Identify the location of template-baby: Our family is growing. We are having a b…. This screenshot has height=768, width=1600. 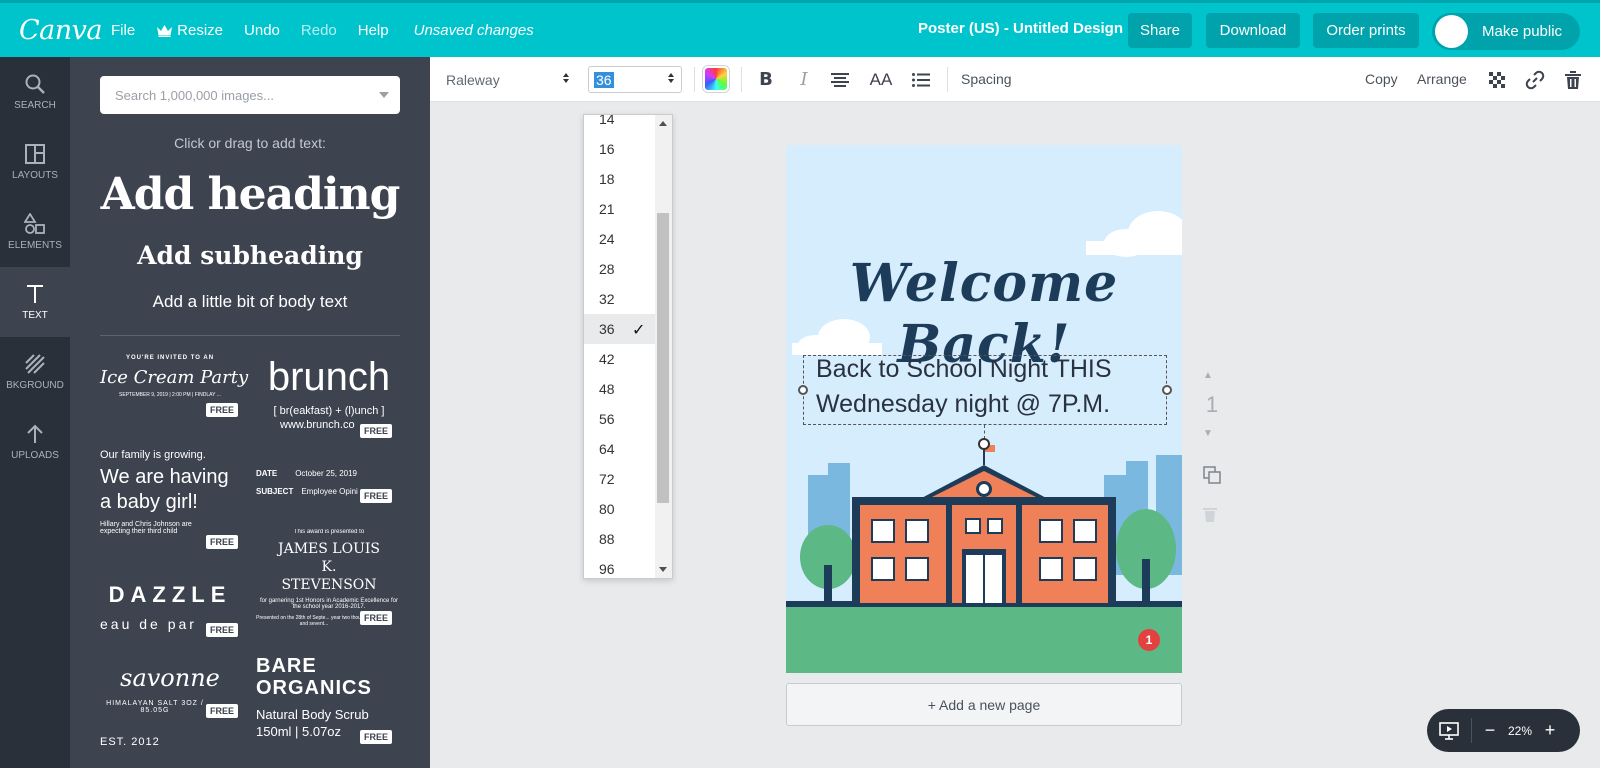
(170, 501).